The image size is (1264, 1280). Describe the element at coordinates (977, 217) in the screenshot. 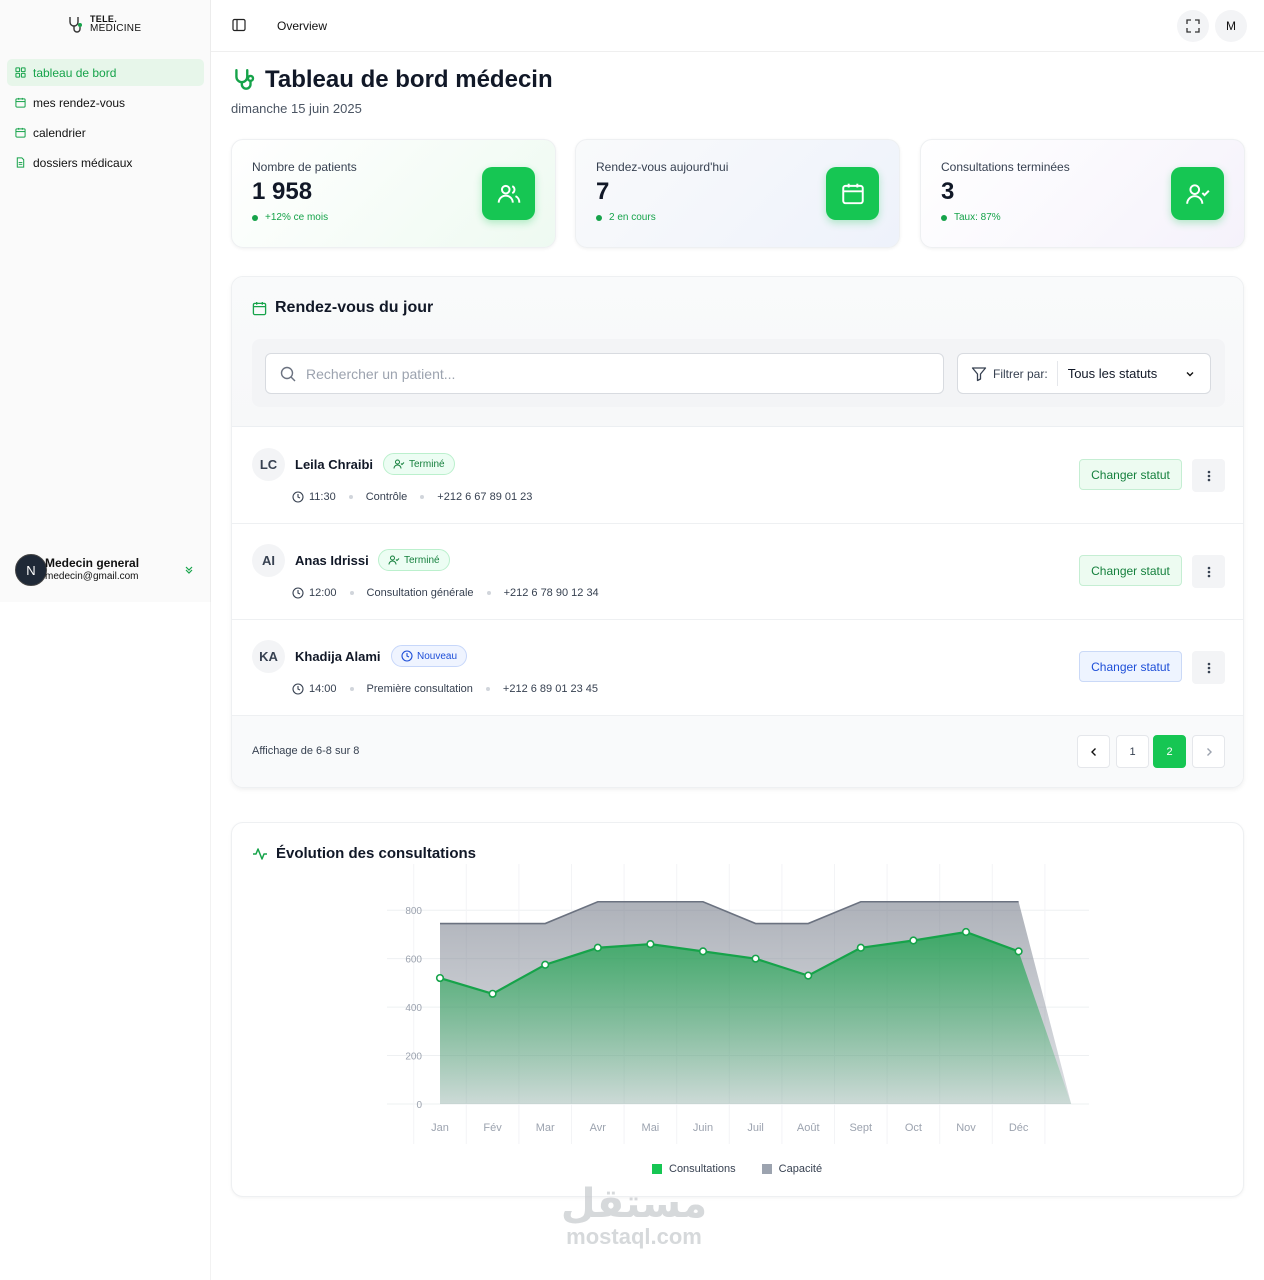

I see `stat-trend: Taux: 87%` at that location.